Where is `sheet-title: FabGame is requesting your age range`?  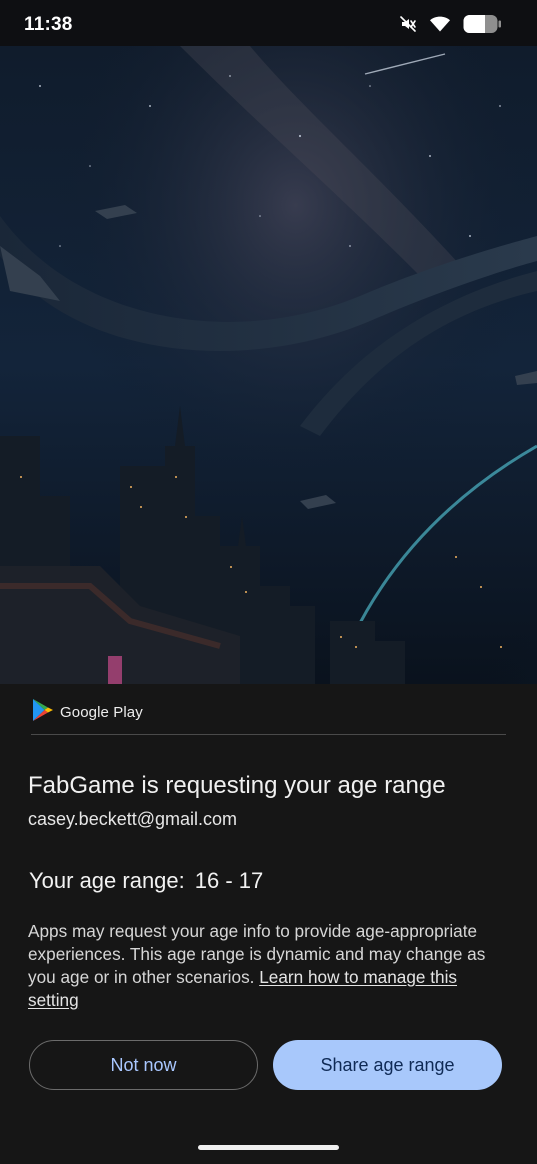 sheet-title: FabGame is requesting your age range is located at coordinates (237, 785).